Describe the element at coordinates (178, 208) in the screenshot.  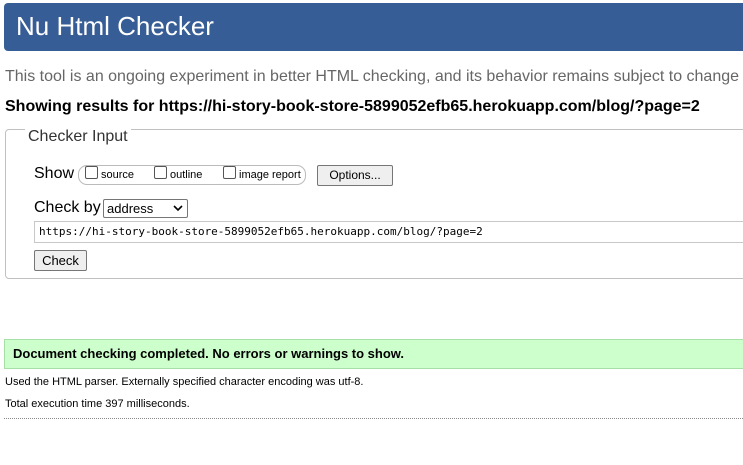
I see `chevron-down-icon` at that location.